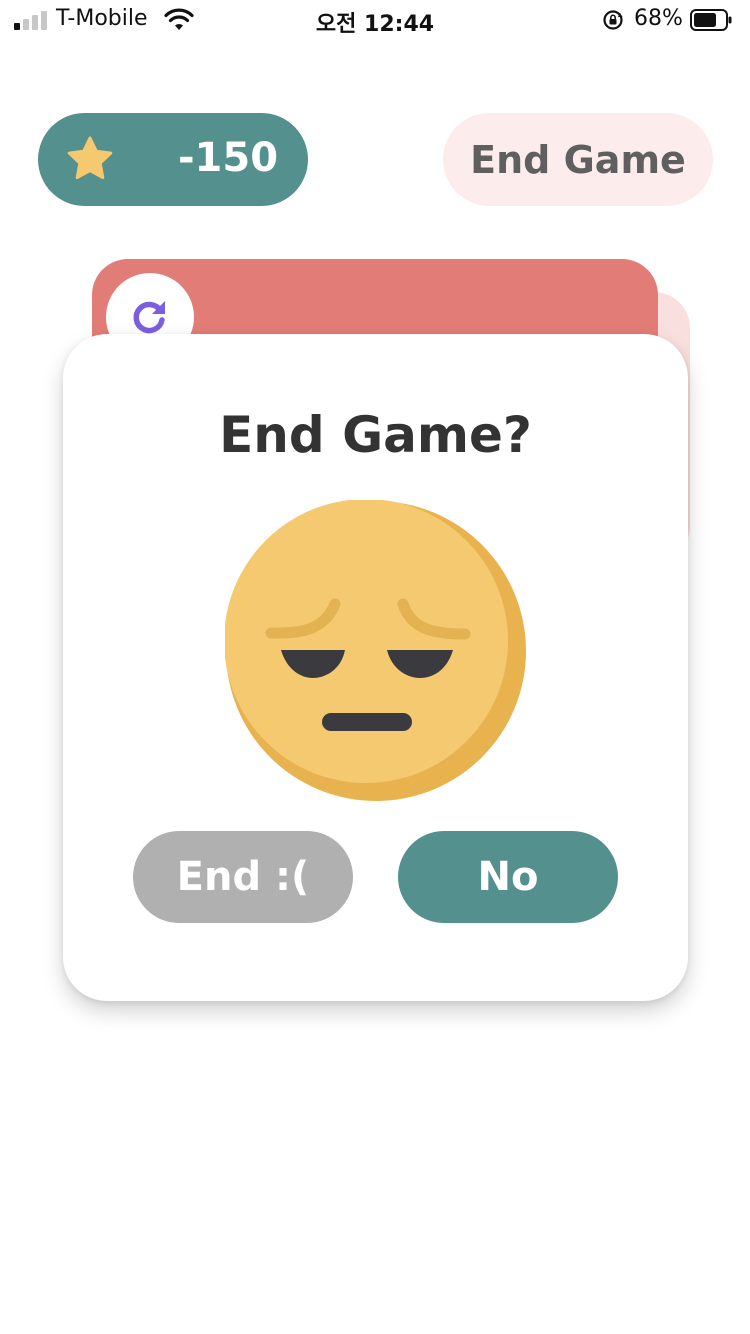 Image resolution: width=750 pixels, height=1334 pixels. I want to click on dialog-title: End Game?, so click(375, 435).